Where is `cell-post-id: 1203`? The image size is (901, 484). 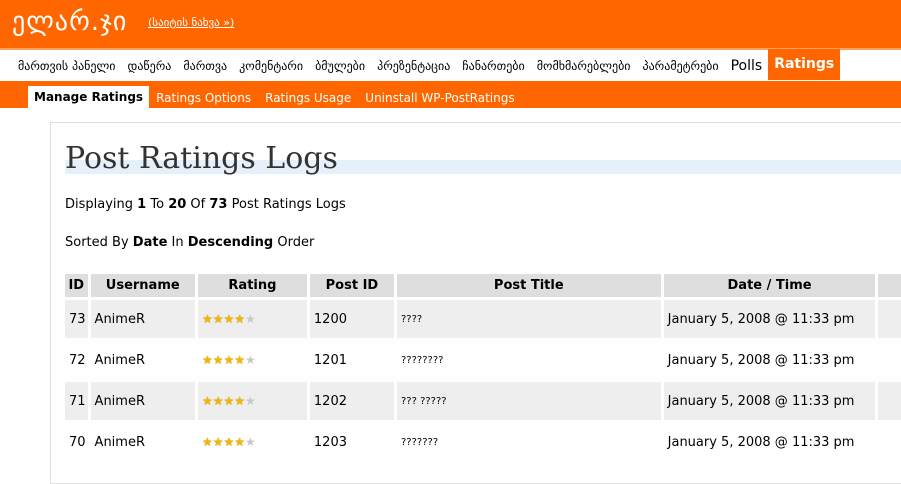 cell-post-id: 1203 is located at coordinates (351, 442).